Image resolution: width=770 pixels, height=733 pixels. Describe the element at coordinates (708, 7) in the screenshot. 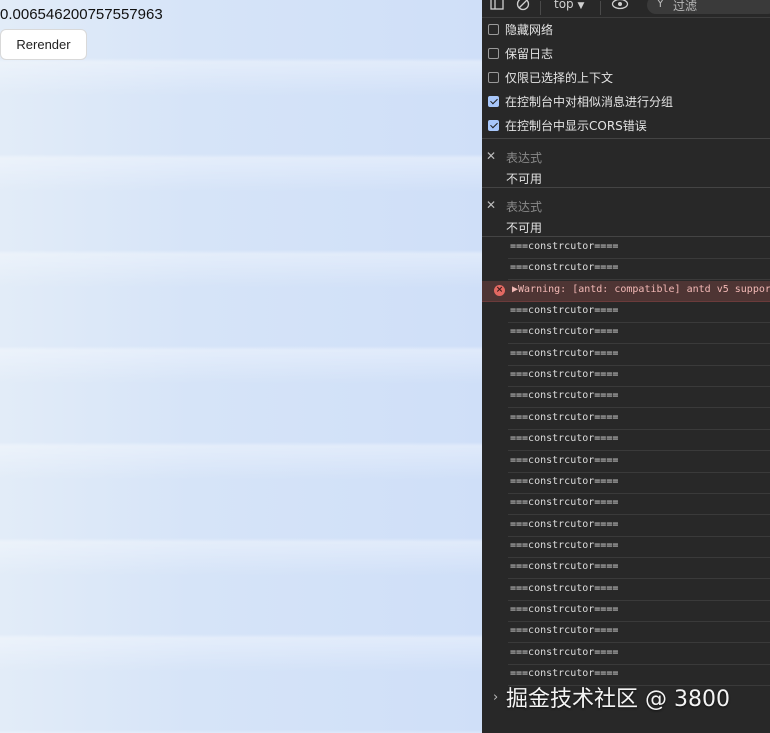

I see `filter-input: Y 过滤` at that location.